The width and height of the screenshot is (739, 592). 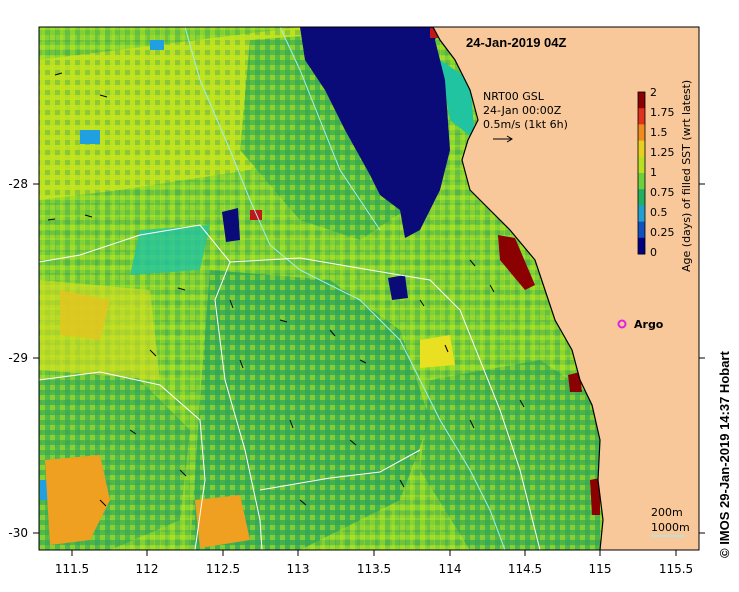 I want to click on current-scale-label: 0.5m/s (1kt 6h), so click(x=525, y=124).